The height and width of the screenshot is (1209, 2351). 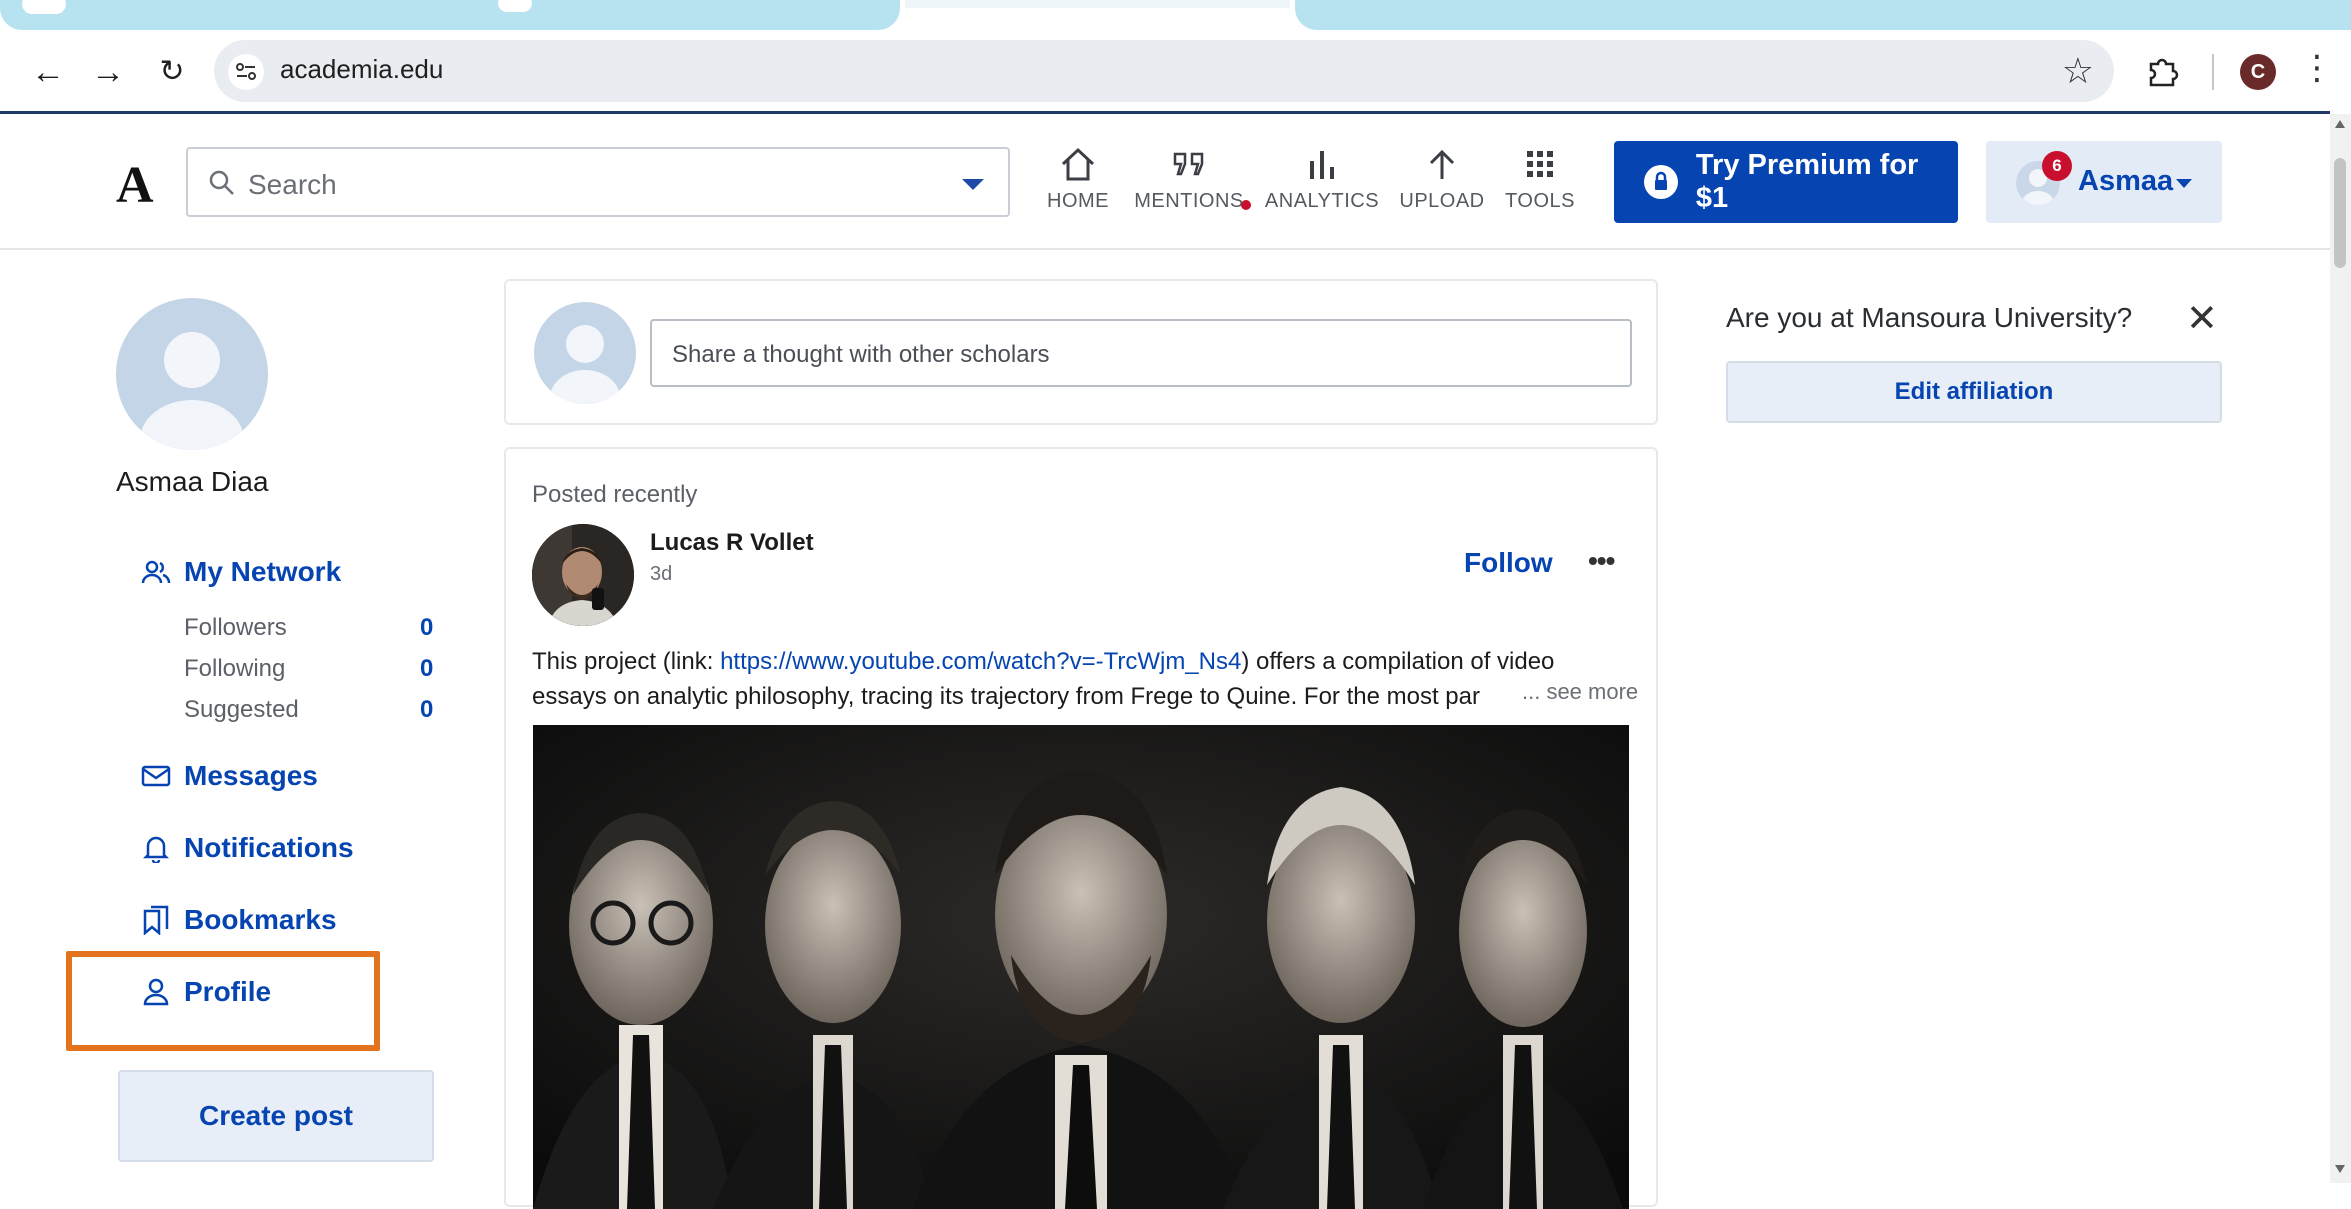 I want to click on browser-tab-strip, so click(x=1175, y=17).